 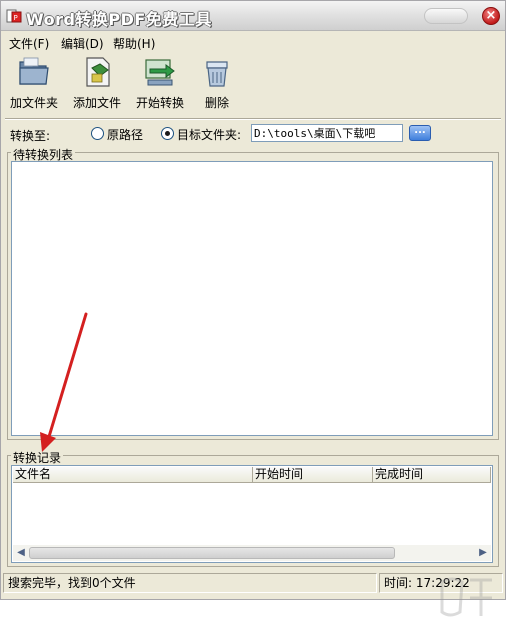 I want to click on convert-to-label: 转换至:, so click(x=30, y=136).